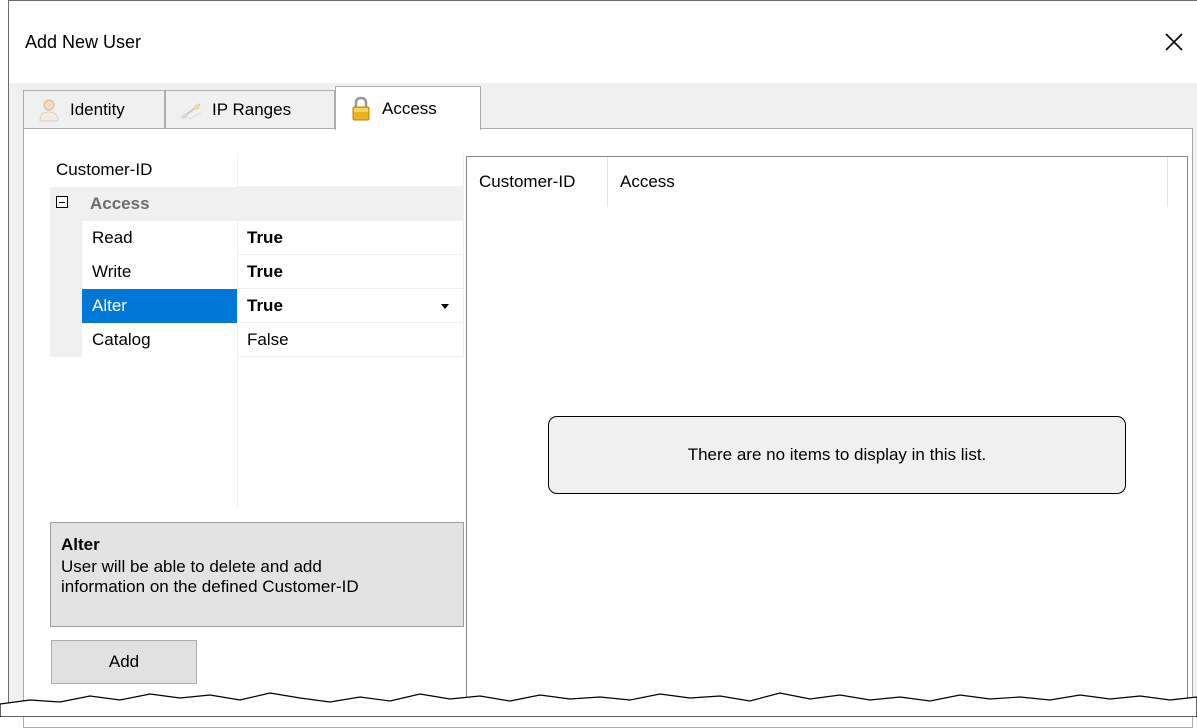  I want to click on tab-label: Access, so click(409, 108).